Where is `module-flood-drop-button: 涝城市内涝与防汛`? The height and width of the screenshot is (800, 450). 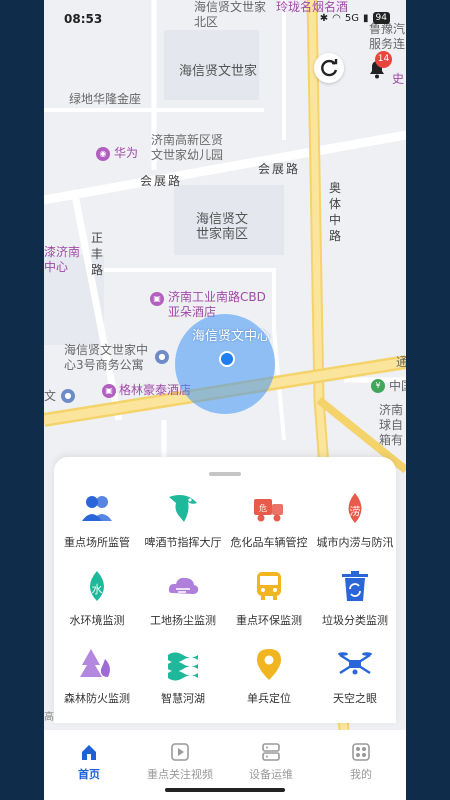
module-flood-drop-button: 涝城市内涝与防汛 is located at coordinates (355, 526).